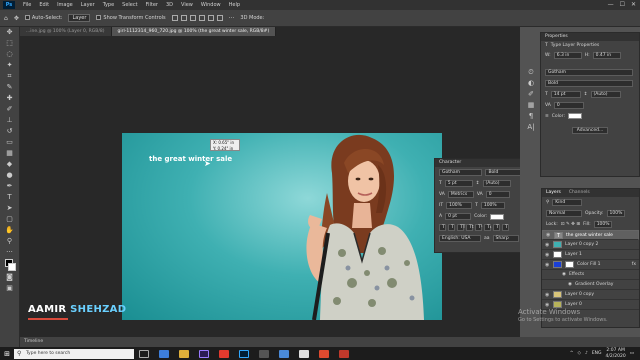 This screenshot has width=640, height=360. What do you see at coordinates (211, 5) in the screenshot?
I see `menu-window: Window` at bounding box center [211, 5].